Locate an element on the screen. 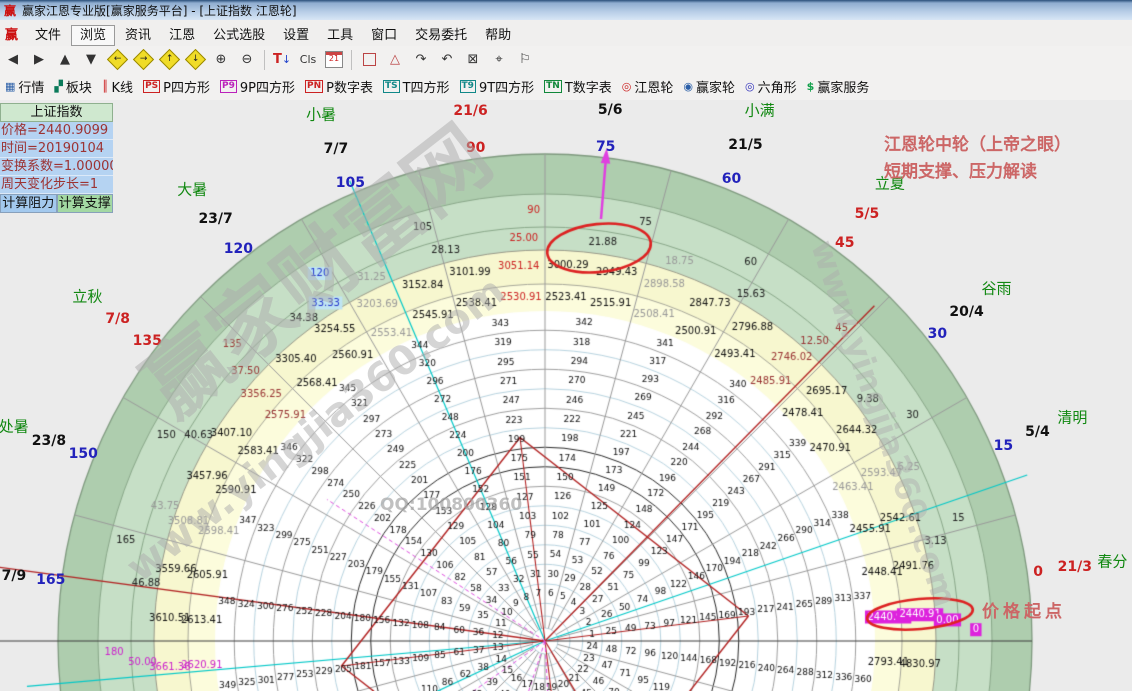  module-button-赢家服务: $ 赢家服务 is located at coordinates (838, 86).